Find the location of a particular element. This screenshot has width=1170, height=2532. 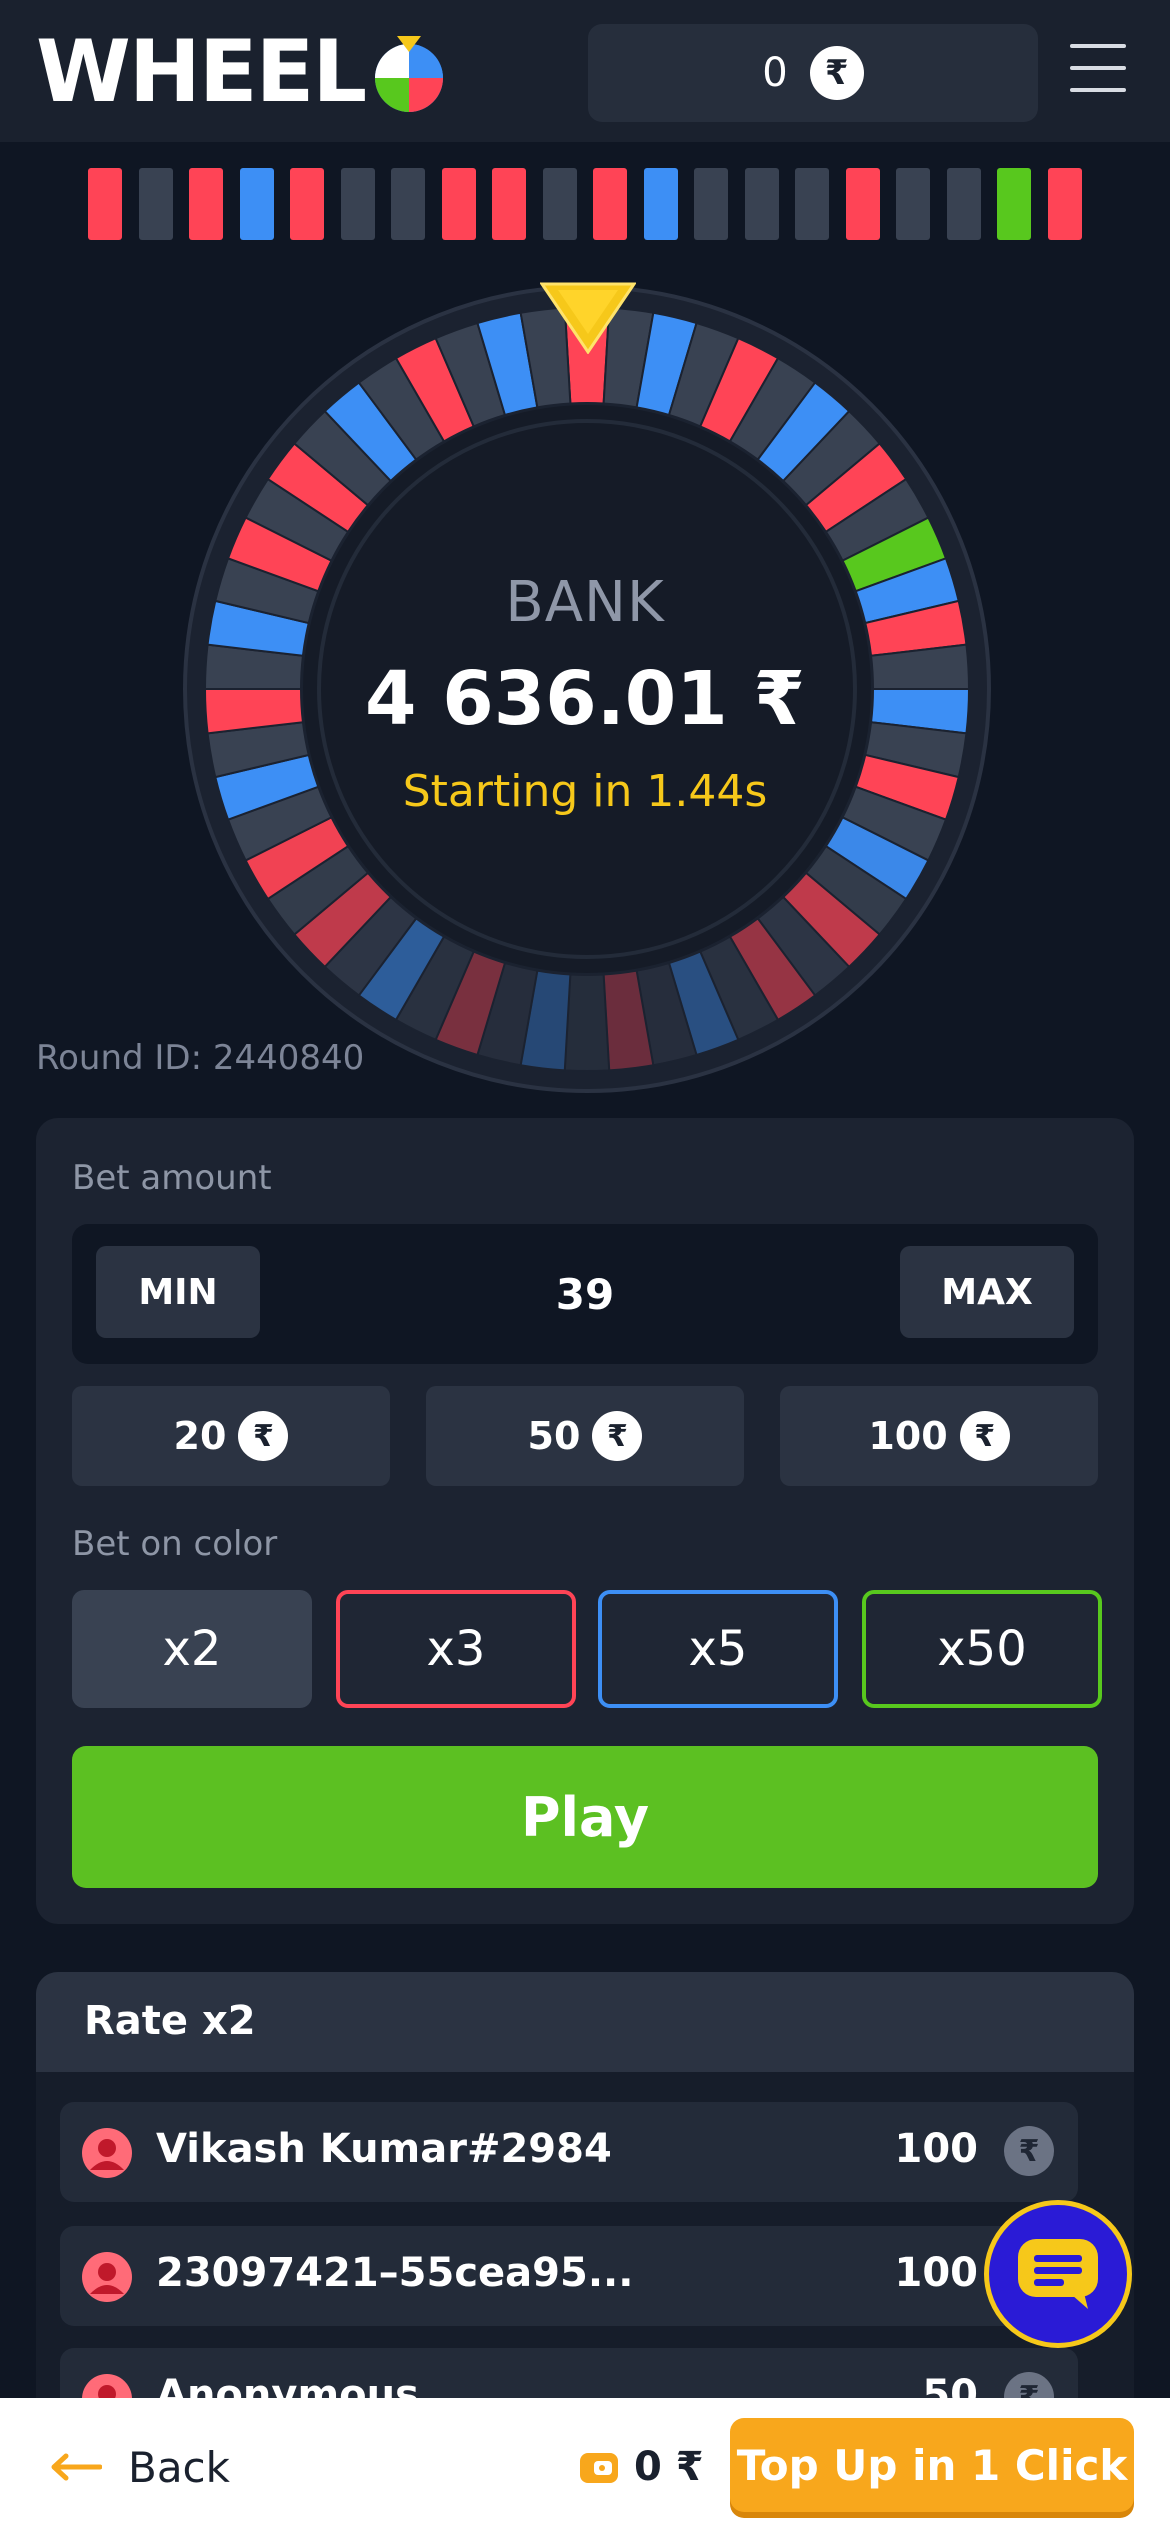

list-item: 23097421–55cea95... 100 ₹ is located at coordinates (569, 2276).